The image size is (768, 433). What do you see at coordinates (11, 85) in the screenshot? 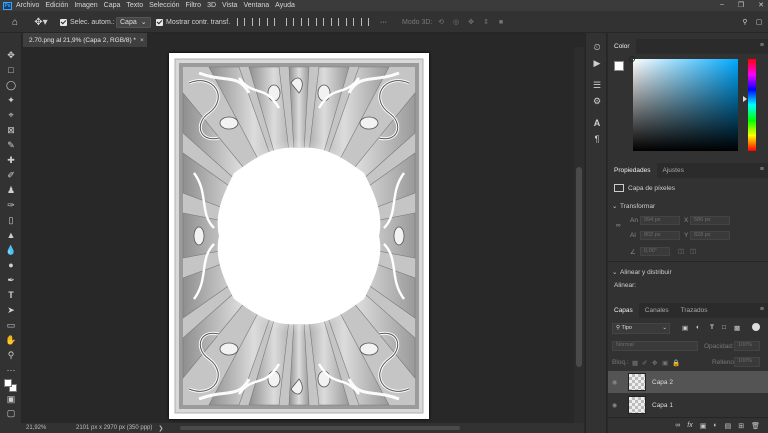
I see `lasso-tool-icon: ◯` at bounding box center [11, 85].